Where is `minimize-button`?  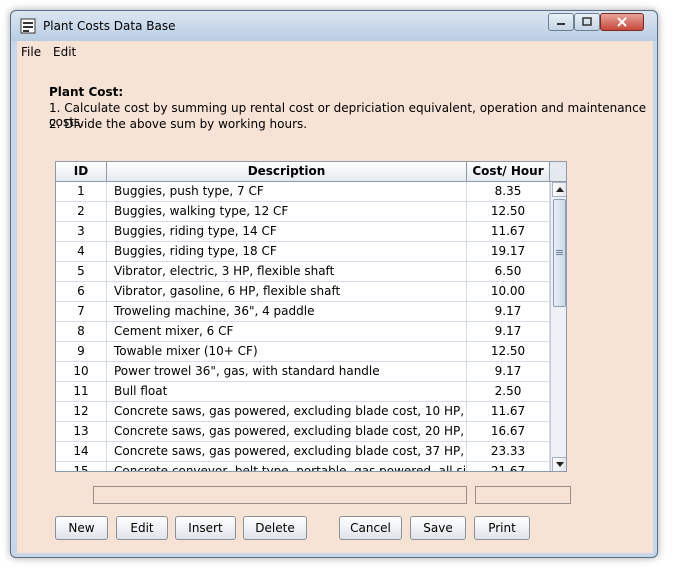
minimize-button is located at coordinates (561, 22).